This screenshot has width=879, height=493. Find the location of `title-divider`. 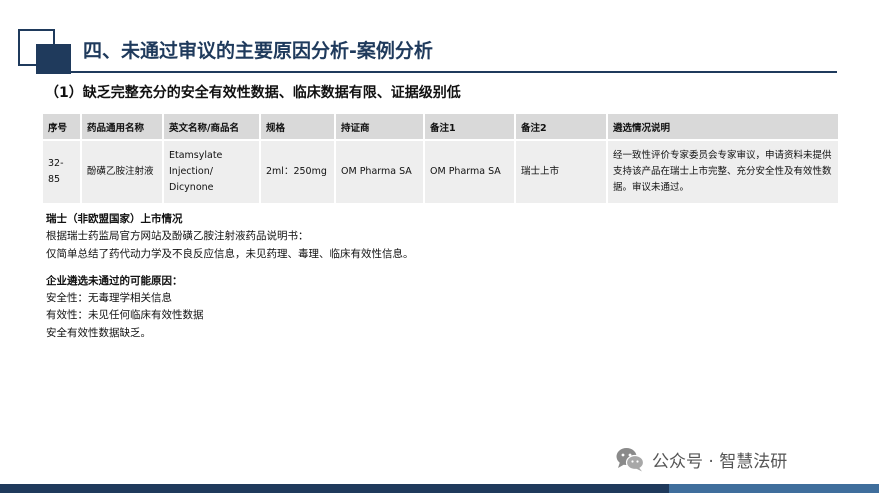

title-divider is located at coordinates (454, 72).